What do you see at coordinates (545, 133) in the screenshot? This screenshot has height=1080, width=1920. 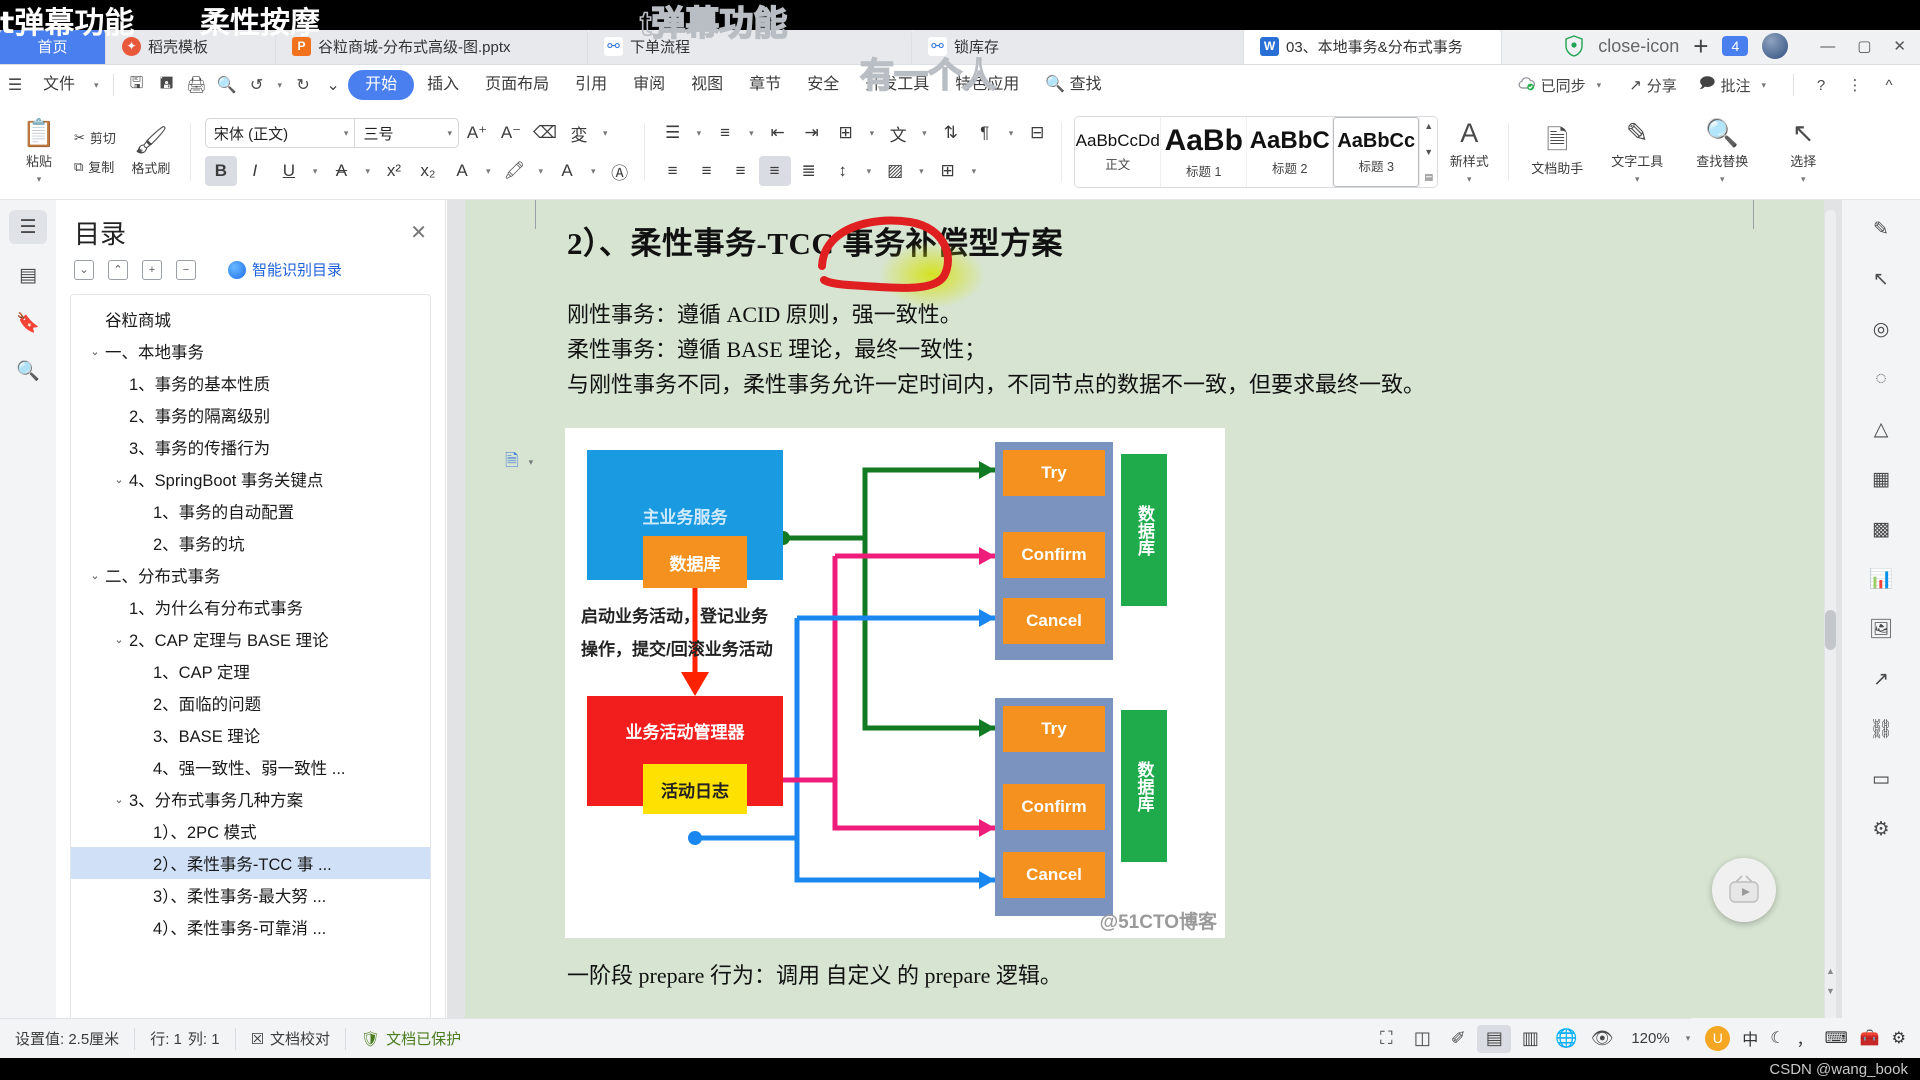 I see `clear-format-icon: ⌫` at bounding box center [545, 133].